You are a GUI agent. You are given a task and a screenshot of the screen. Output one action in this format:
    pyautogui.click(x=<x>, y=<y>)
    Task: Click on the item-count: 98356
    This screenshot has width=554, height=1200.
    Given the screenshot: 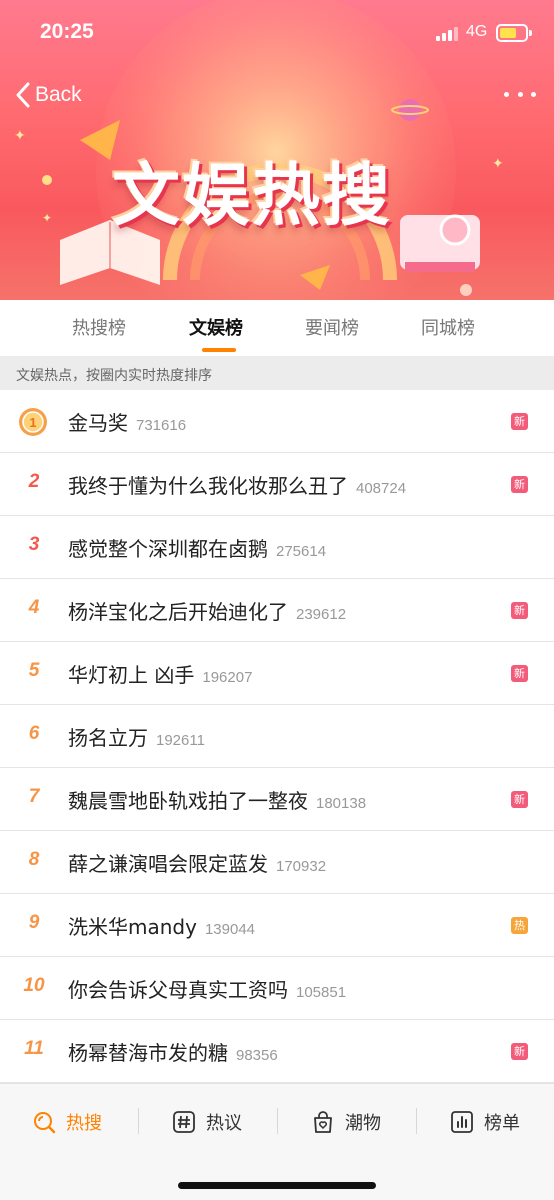 What is the action you would take?
    pyautogui.click(x=257, y=1055)
    